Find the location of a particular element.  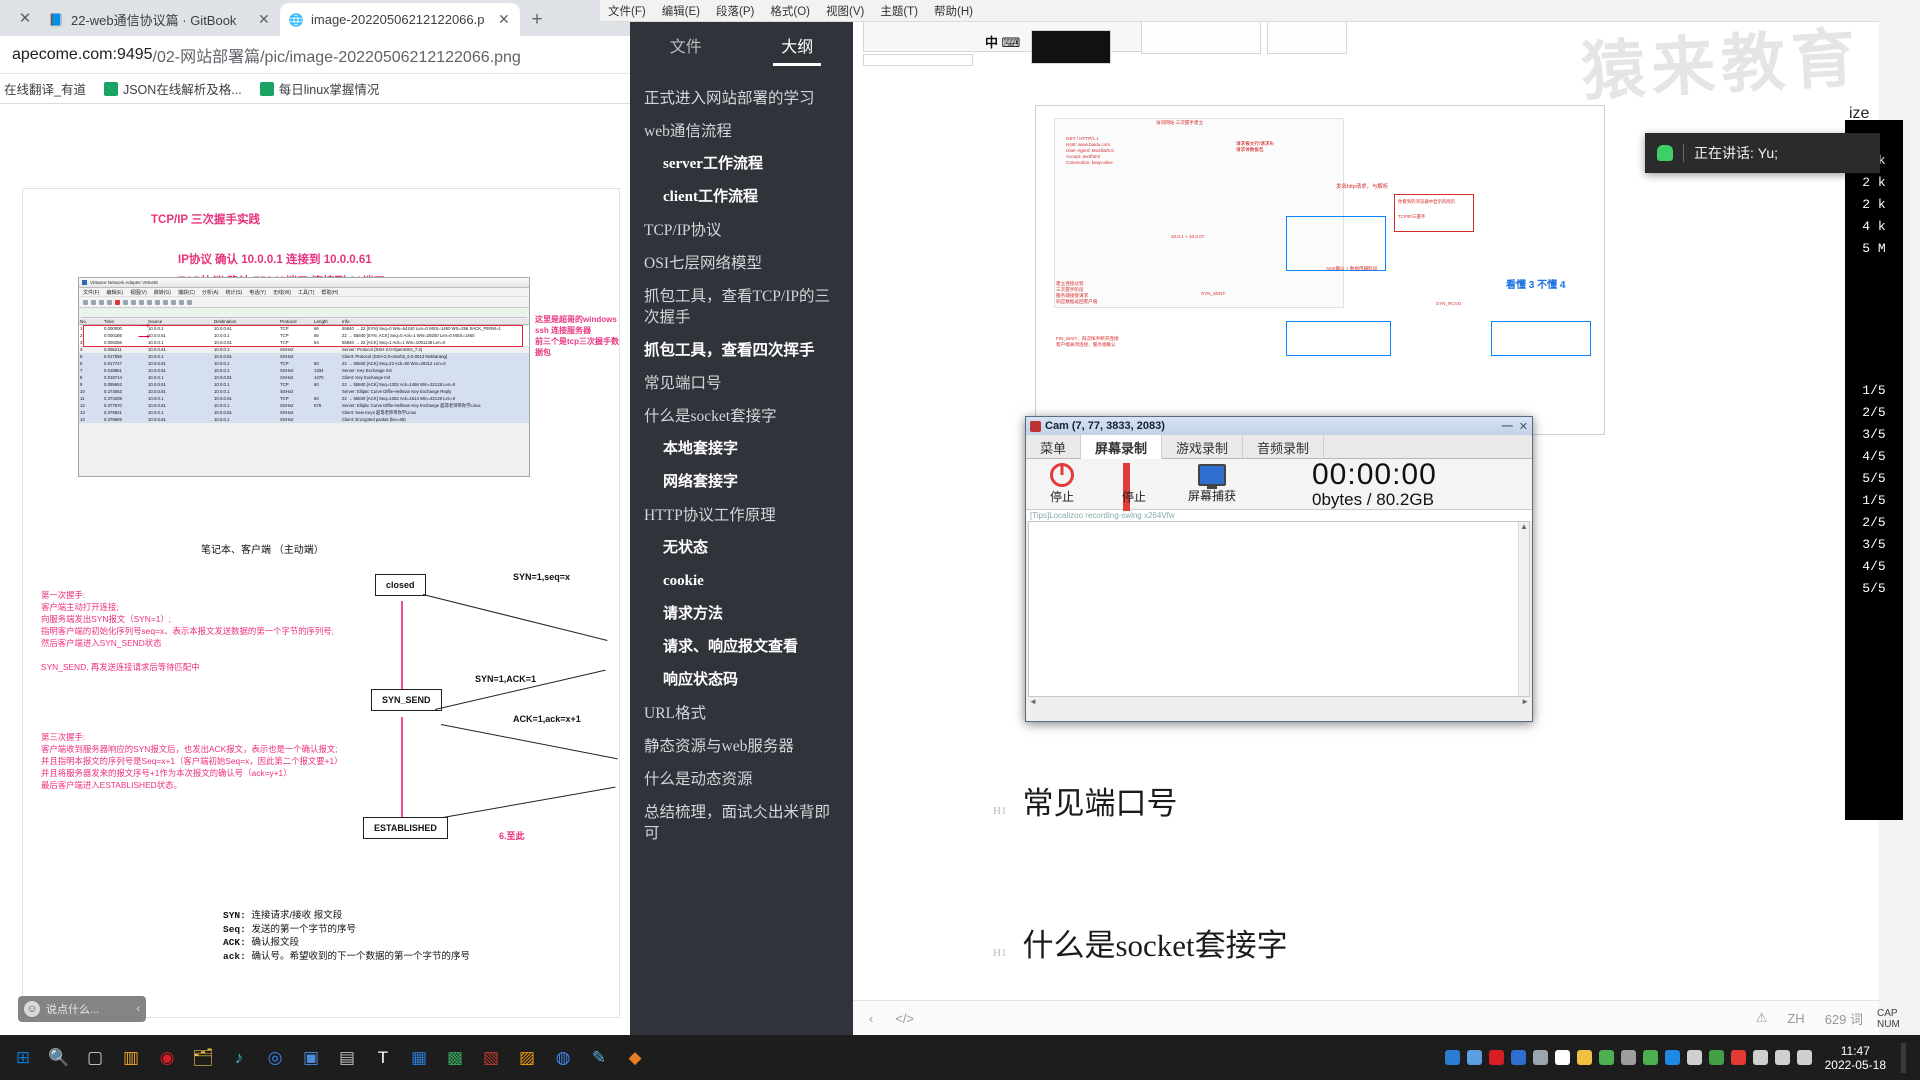

wireshark-menu-4: 捕获(C) is located at coordinates (186, 292).